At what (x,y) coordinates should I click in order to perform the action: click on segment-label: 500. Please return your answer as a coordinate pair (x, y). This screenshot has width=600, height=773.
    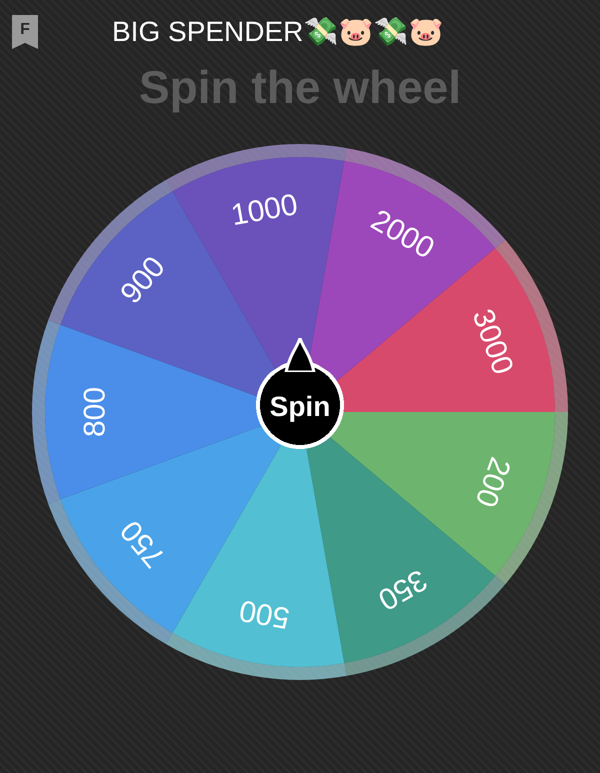
    Looking at the image, I should click on (264, 613).